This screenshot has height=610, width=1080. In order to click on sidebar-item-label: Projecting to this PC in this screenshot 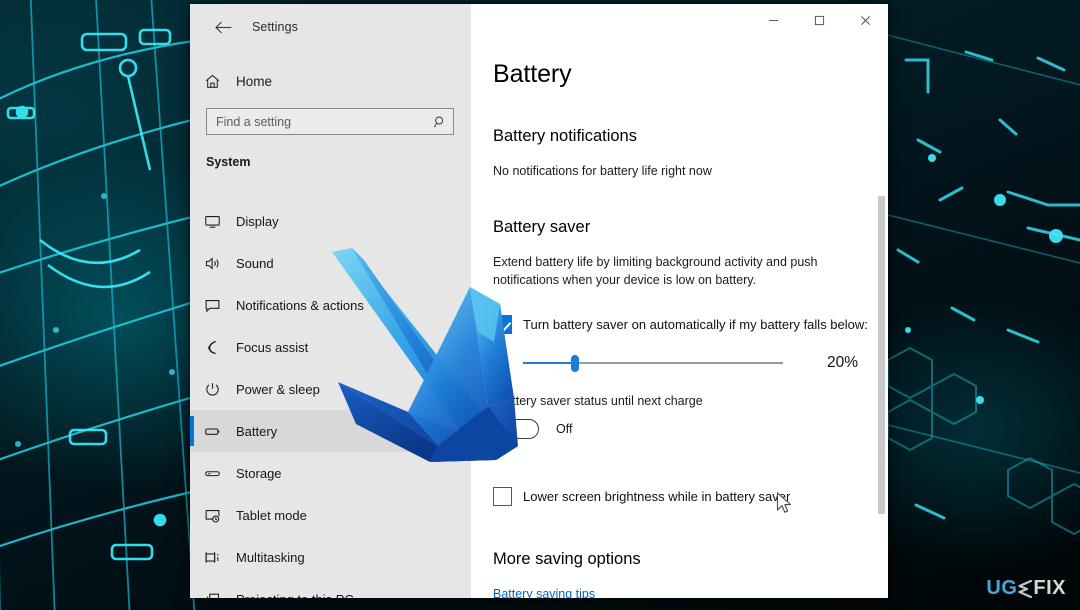, I will do `click(295, 595)`.